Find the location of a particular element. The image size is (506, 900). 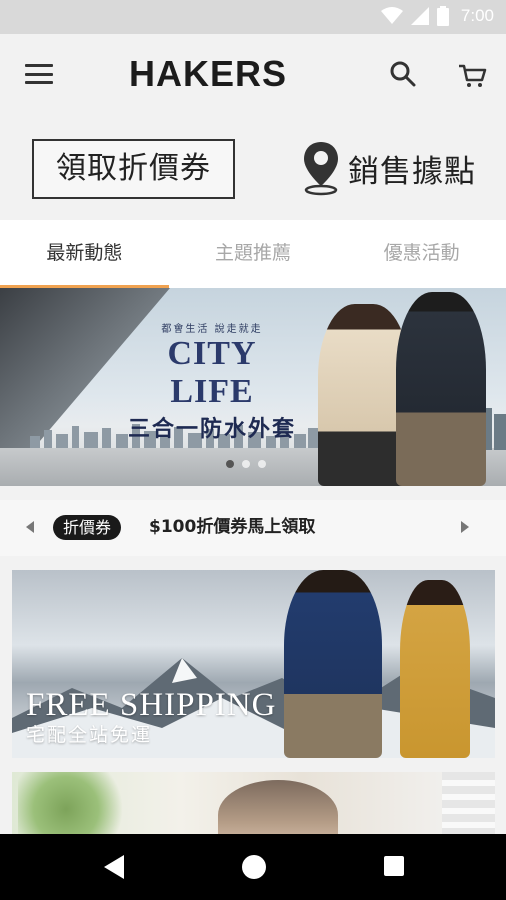

hero-text: 都會生活 說走就走 CITY LIFE 三合一防水外套 is located at coordinates (212, 381).